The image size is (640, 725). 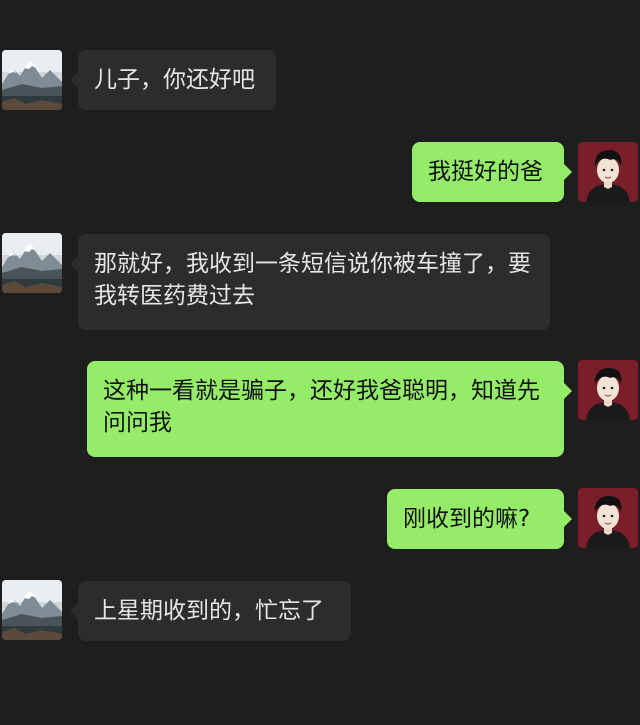 I want to click on message-text: 我挺好的爸, so click(x=485, y=172).